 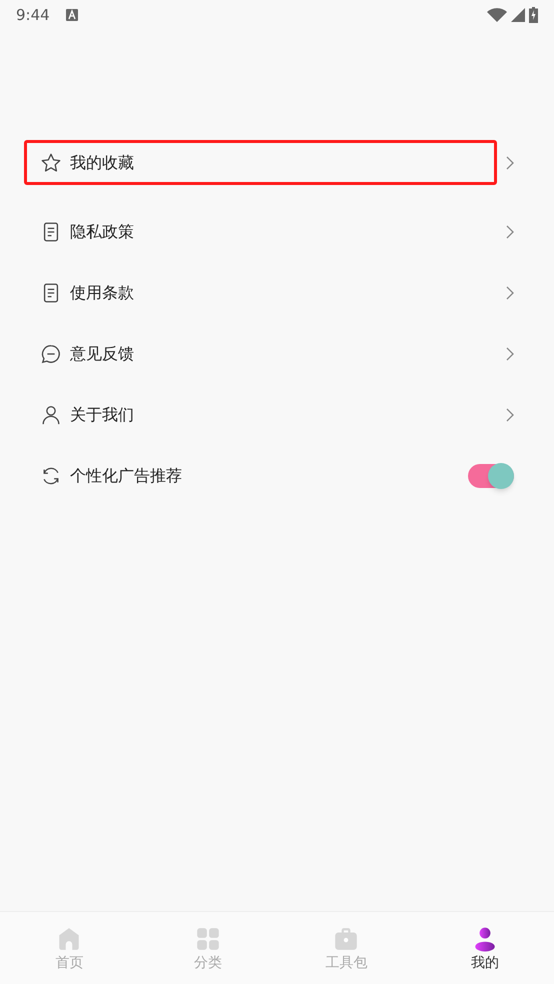 What do you see at coordinates (491, 476) in the screenshot?
I see `toggle-switch` at bounding box center [491, 476].